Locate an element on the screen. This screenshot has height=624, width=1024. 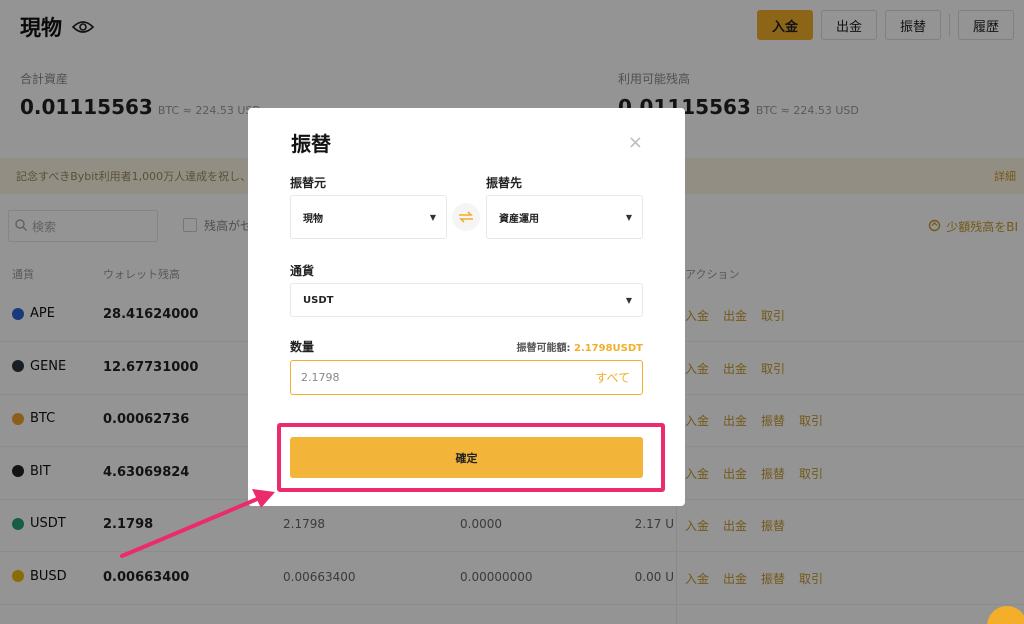
annotation-arrow is located at coordinates (197, 523).